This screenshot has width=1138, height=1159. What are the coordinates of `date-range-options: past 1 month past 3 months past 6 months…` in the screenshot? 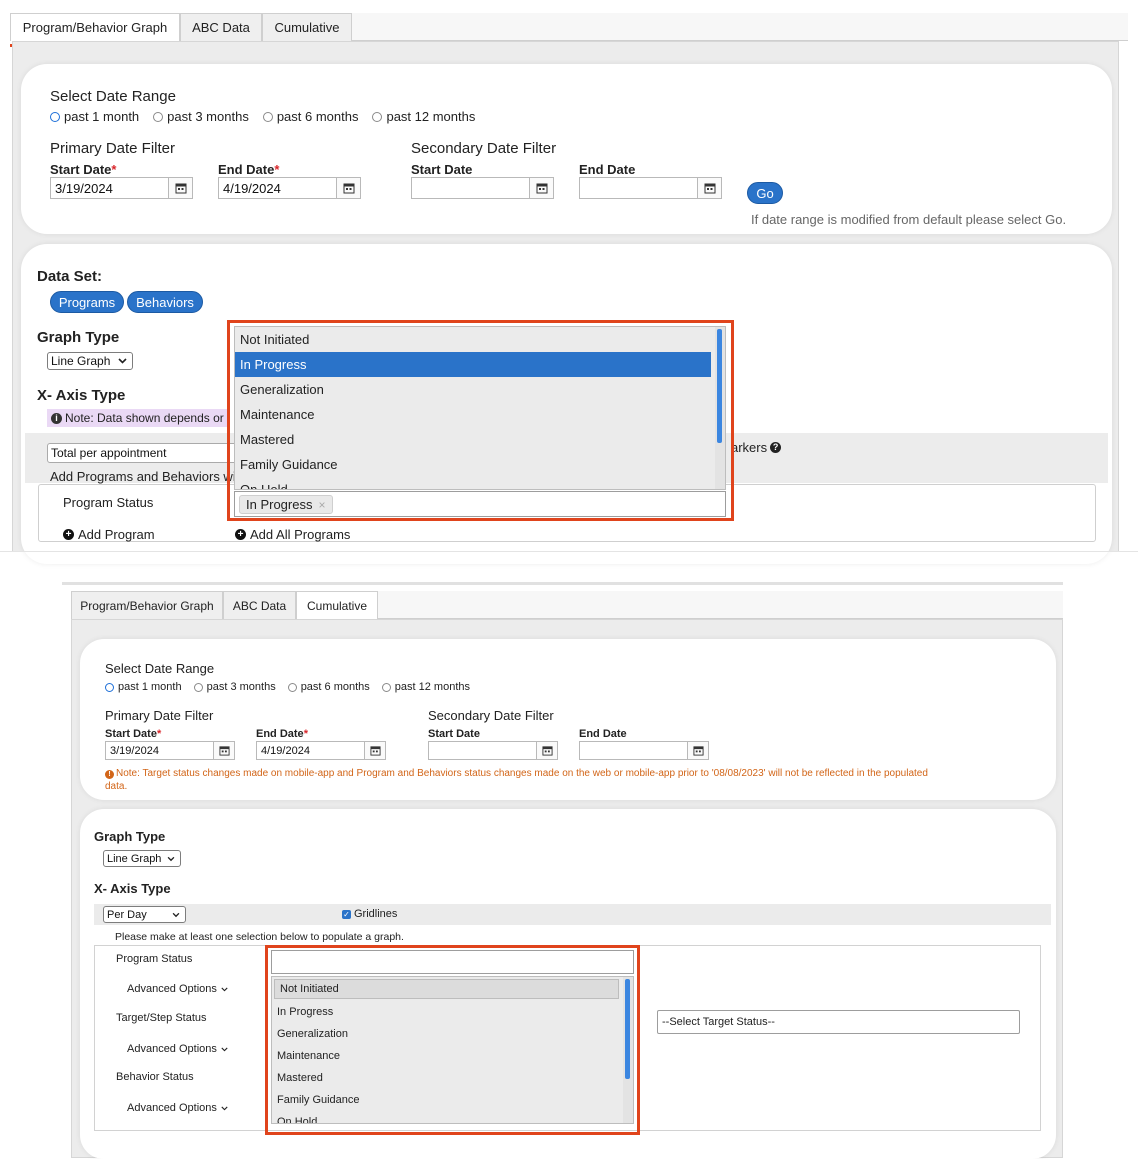 It's located at (262, 116).